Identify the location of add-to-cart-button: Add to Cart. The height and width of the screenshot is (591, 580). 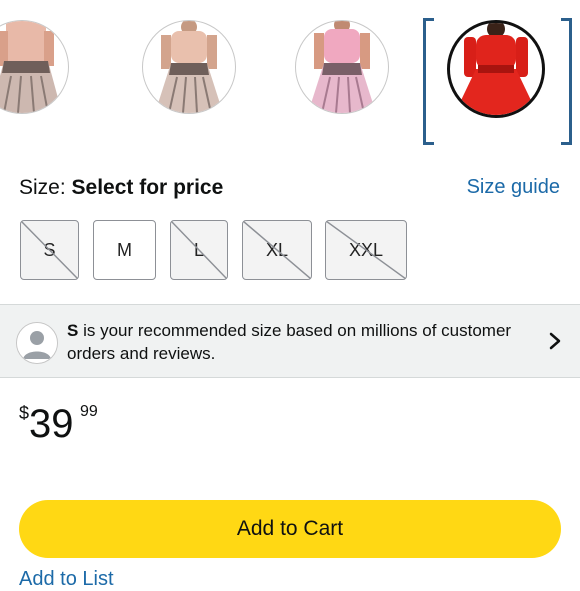
(290, 529).